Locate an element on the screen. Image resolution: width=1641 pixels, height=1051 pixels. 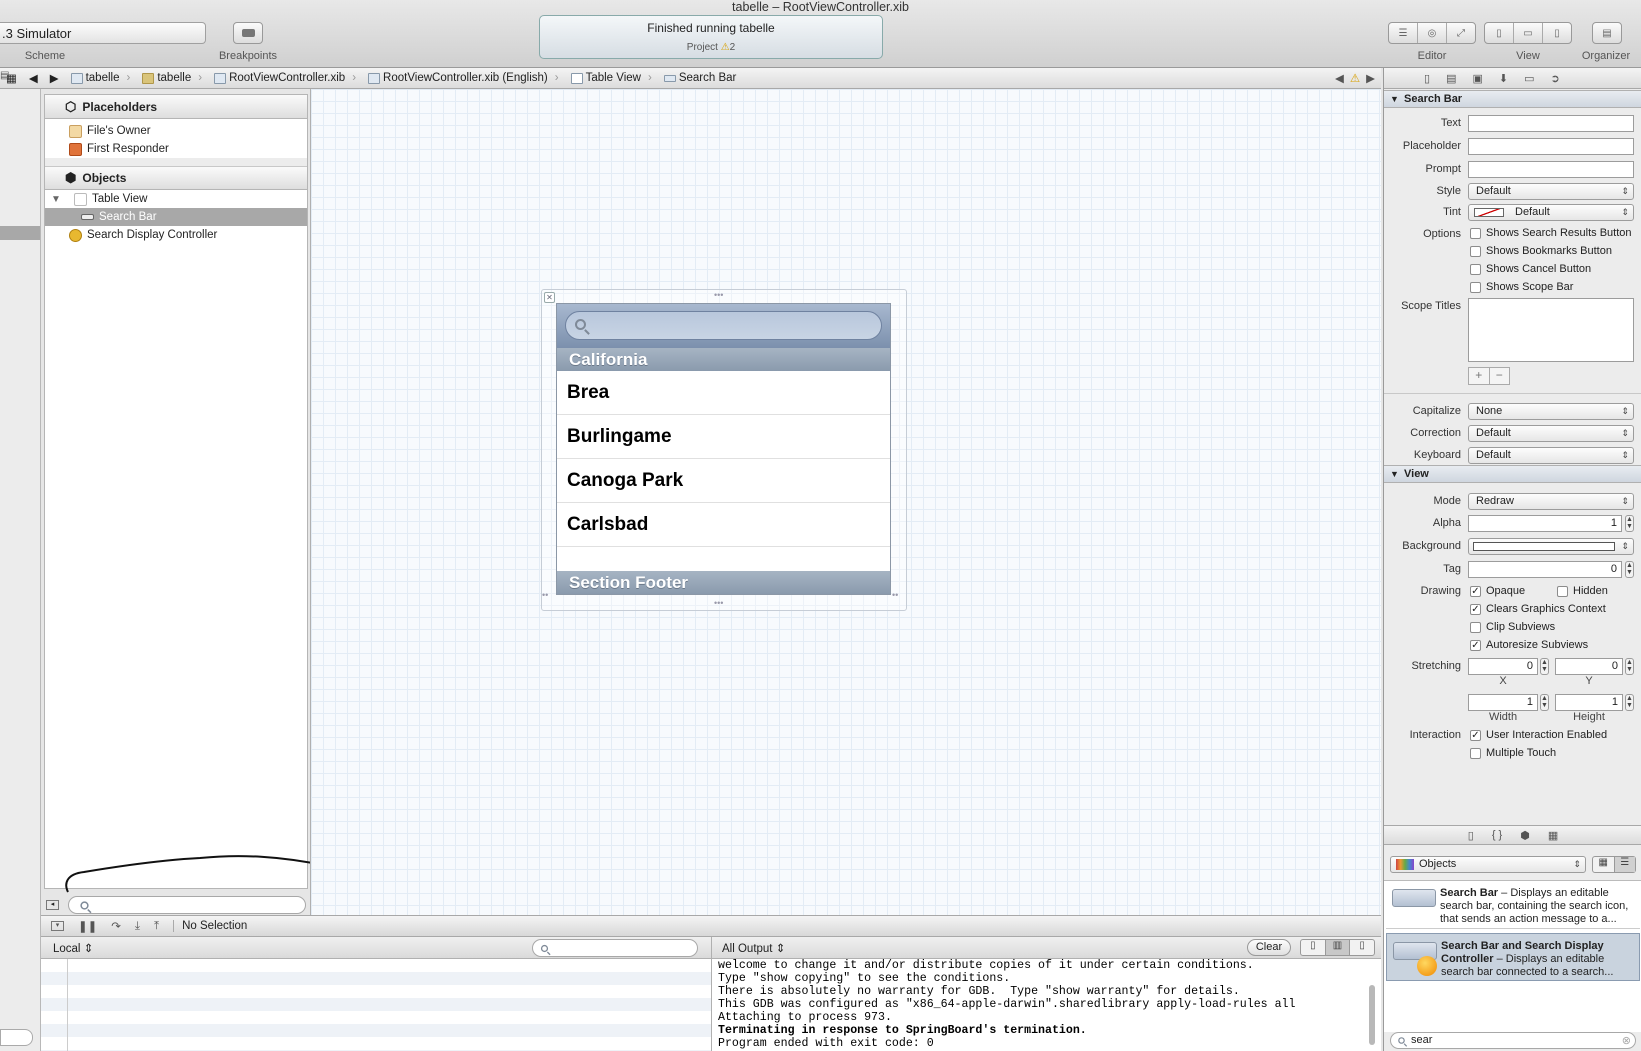
text-field is located at coordinates (1551, 123).